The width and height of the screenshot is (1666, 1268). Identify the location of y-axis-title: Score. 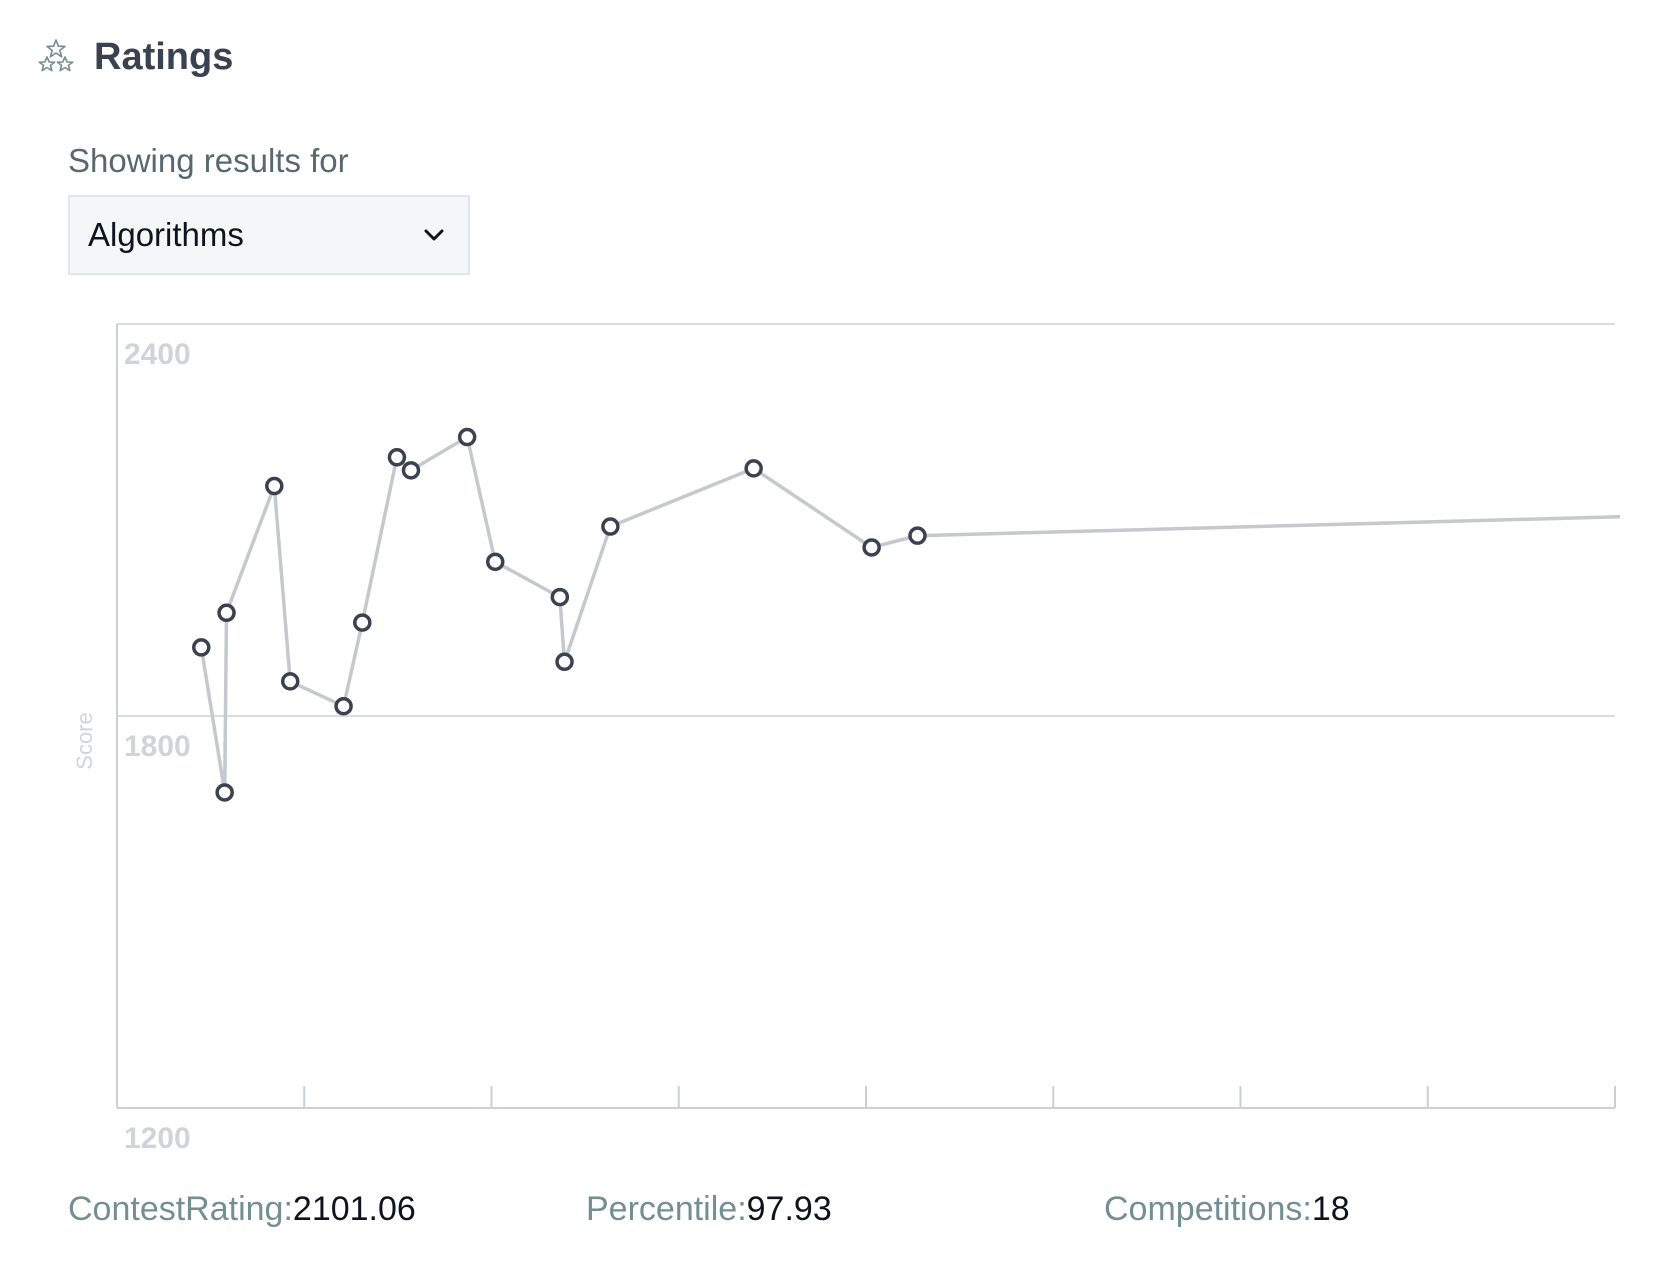
(84, 740).